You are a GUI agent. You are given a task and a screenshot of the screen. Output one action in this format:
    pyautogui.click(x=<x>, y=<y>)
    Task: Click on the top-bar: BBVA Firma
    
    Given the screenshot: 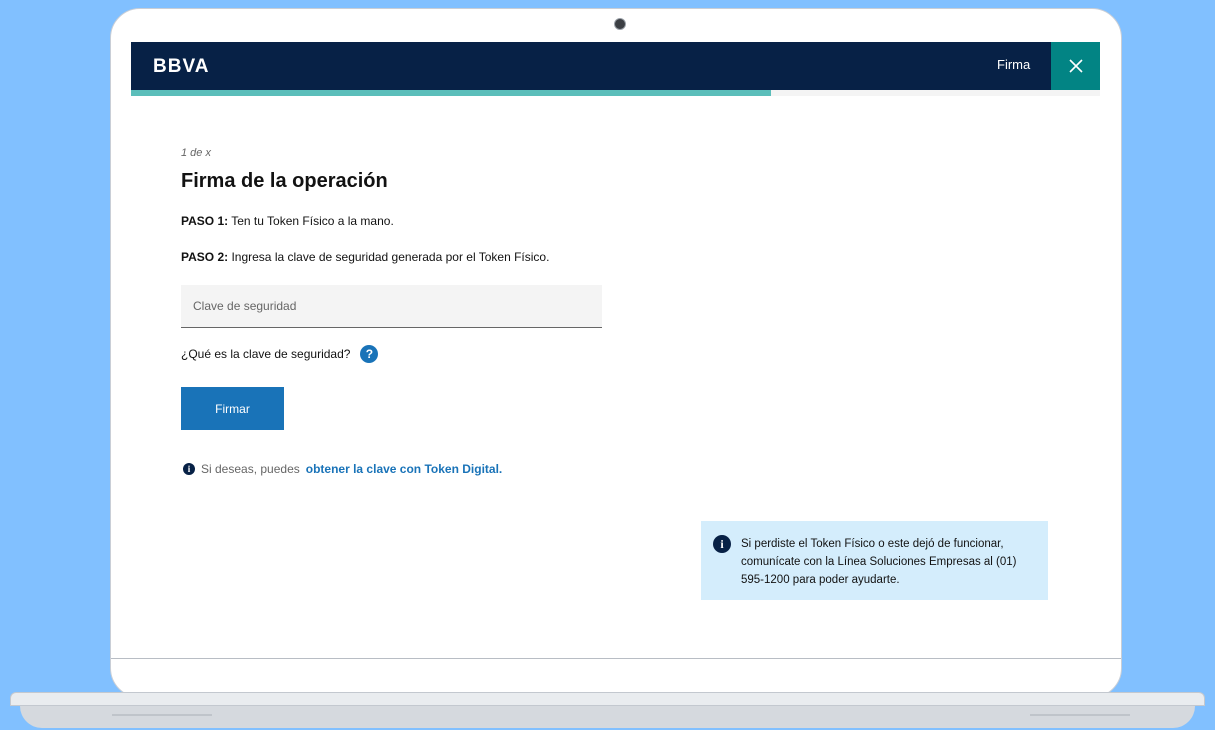 What is the action you would take?
    pyautogui.click(x=615, y=66)
    